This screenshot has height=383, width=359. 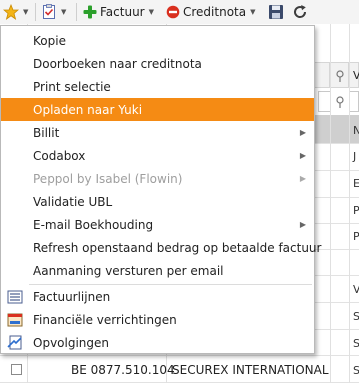 I want to click on menu-item-doorboeken: Doorboeken naar creditnota, so click(x=157, y=63).